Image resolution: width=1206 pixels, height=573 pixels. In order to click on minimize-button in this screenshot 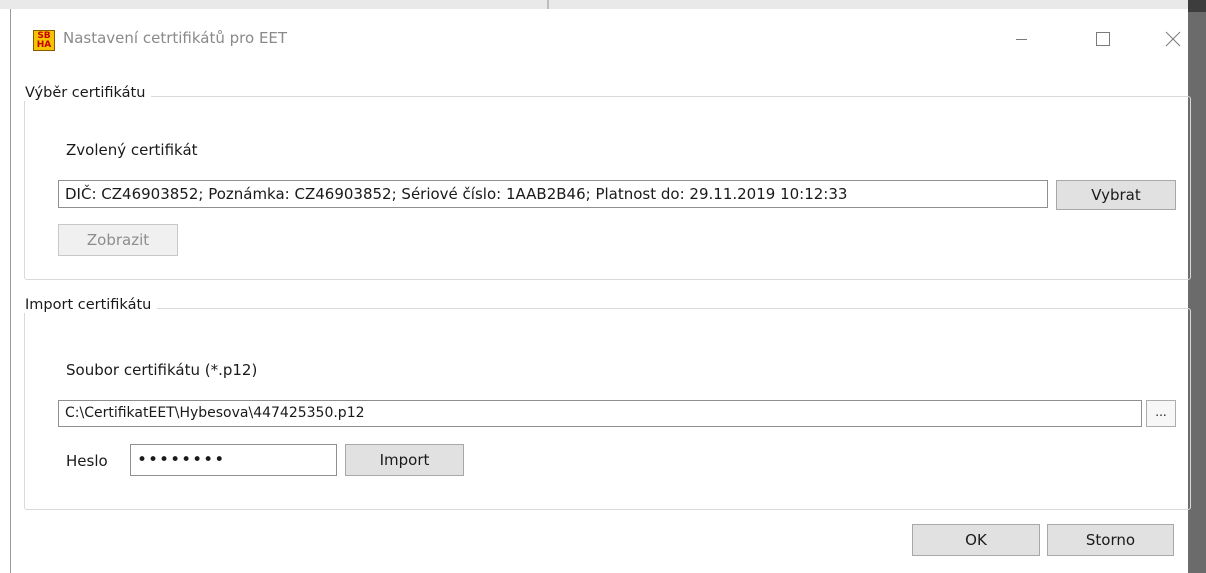, I will do `click(1021, 39)`.